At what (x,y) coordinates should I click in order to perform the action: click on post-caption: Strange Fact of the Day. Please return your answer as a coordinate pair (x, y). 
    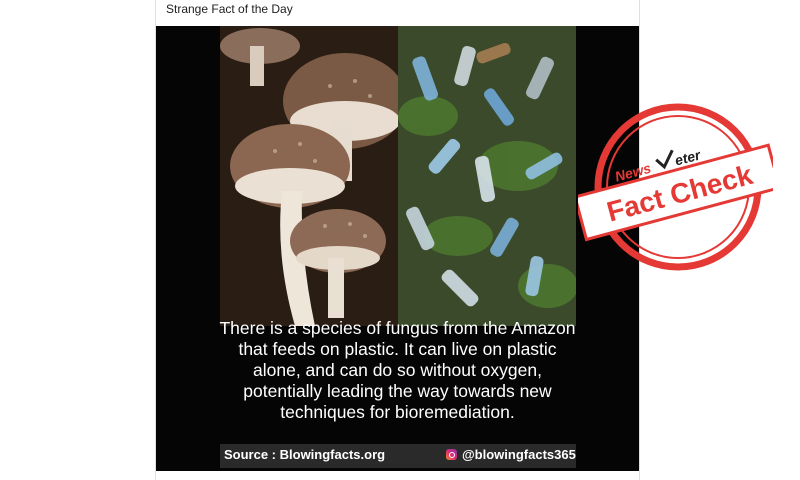
    Looking at the image, I should click on (229, 9).